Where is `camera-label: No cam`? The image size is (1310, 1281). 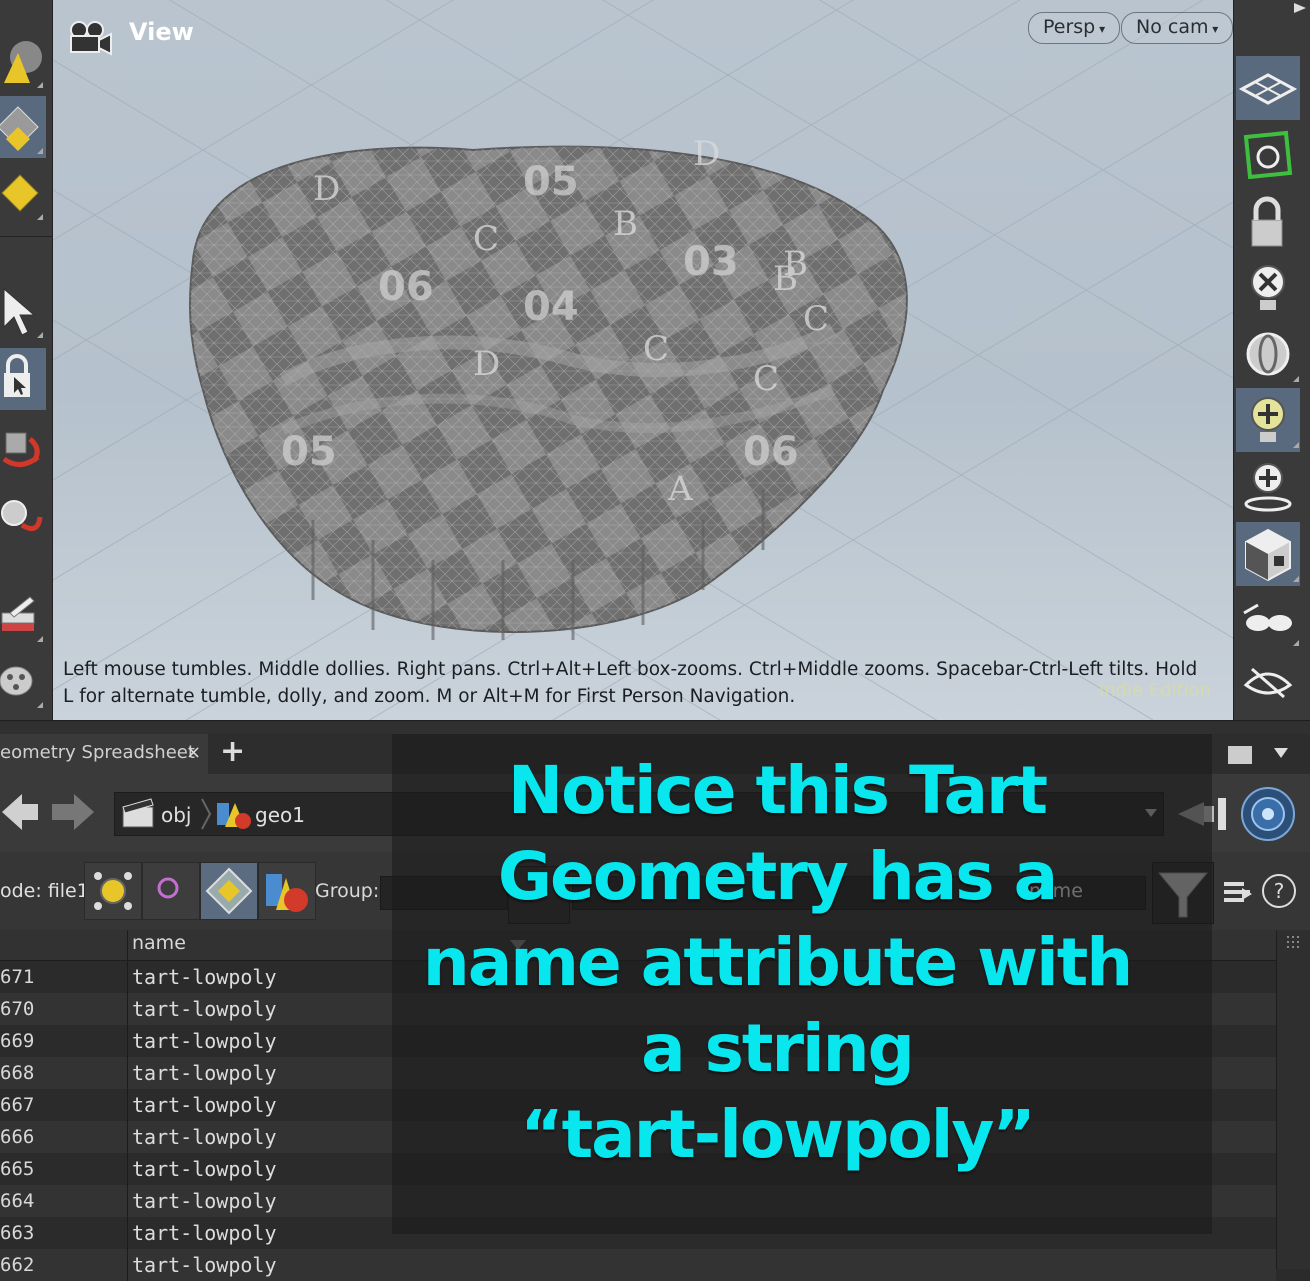
camera-label: No cam is located at coordinates (1172, 27).